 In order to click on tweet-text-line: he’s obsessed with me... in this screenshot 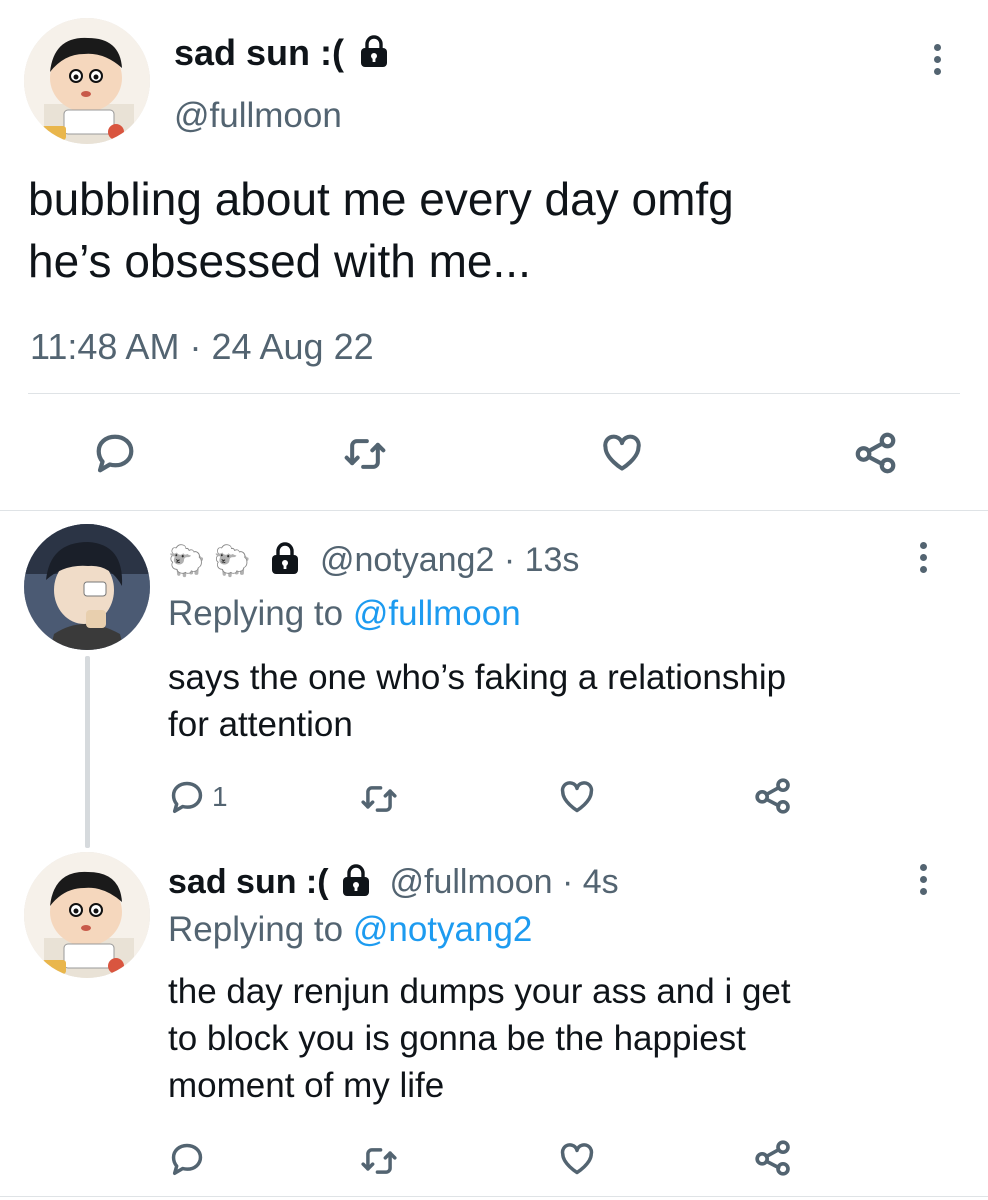, I will do `click(279, 261)`.